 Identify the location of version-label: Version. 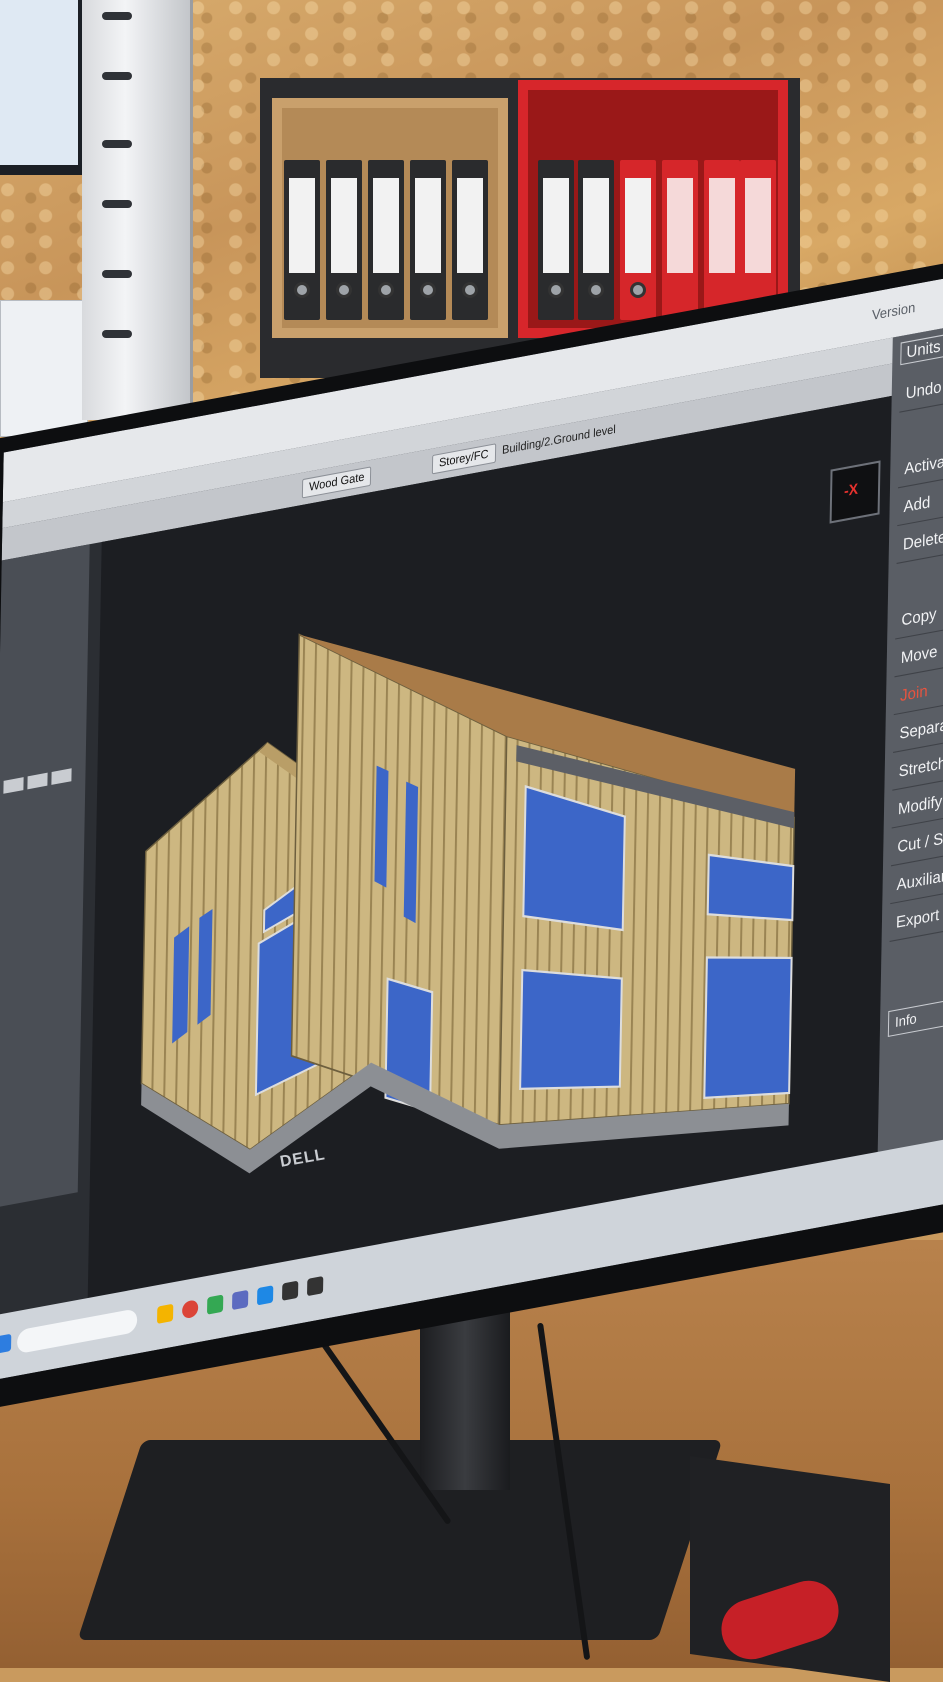
(893, 311).